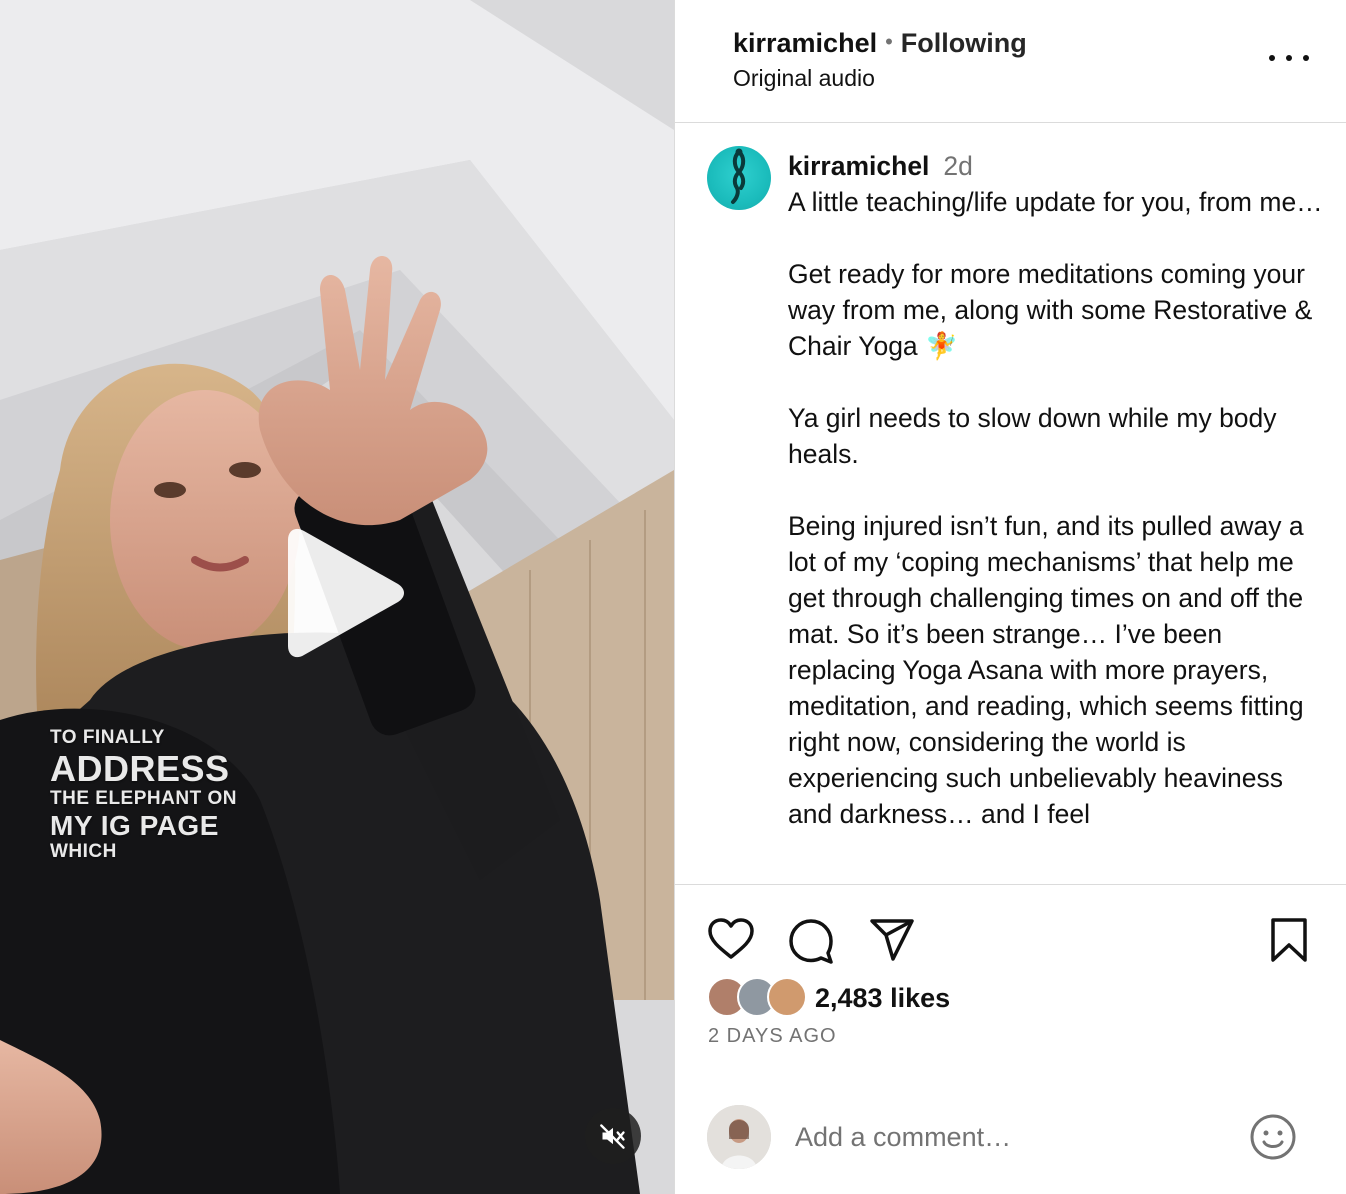 The height and width of the screenshot is (1194, 1346). I want to click on heart-icon, so click(731, 938).